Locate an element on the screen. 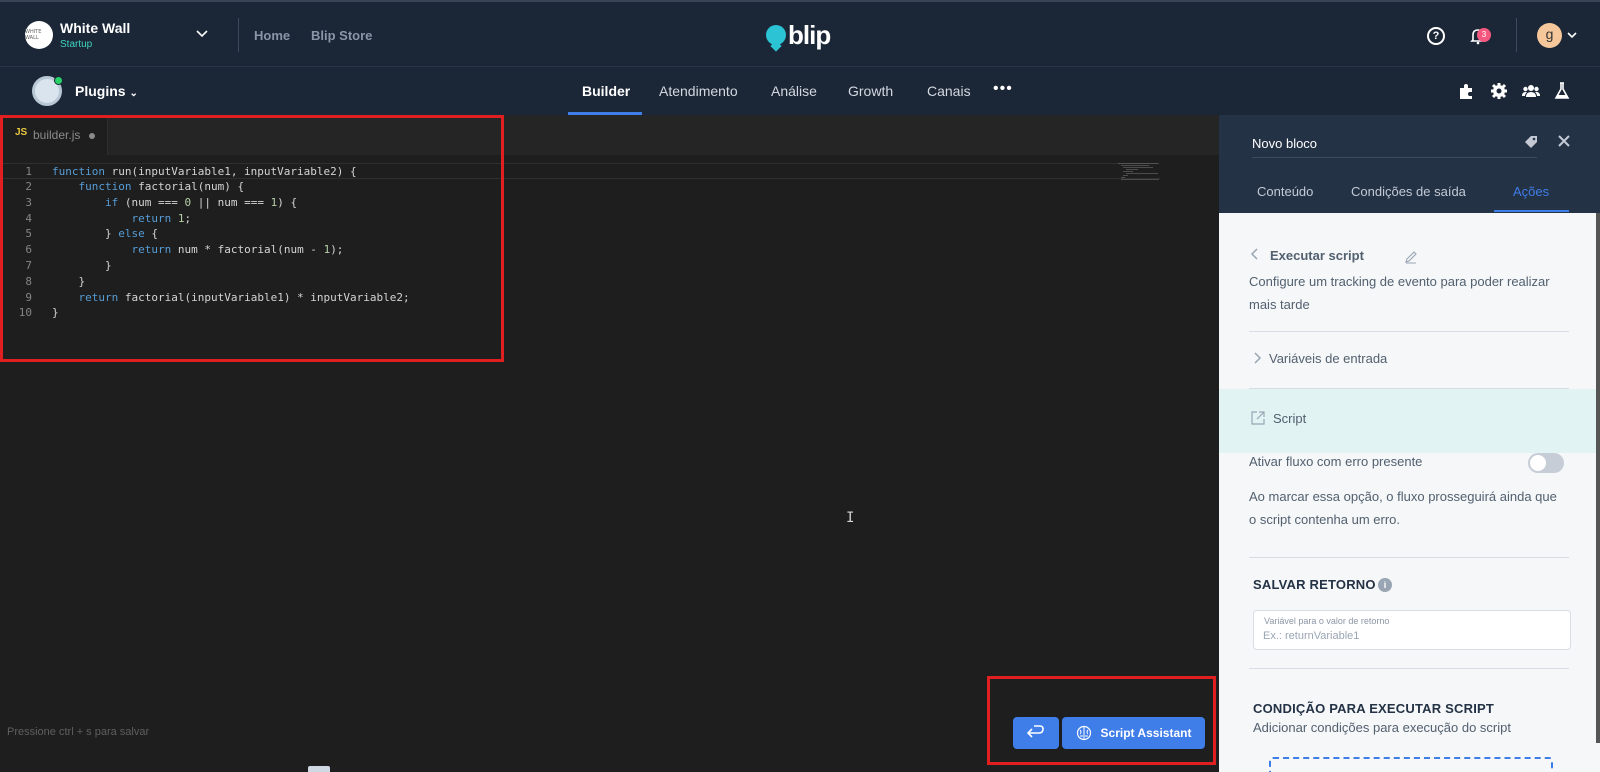 The image size is (1600, 772). script-row: Script is located at coordinates (1407, 421).